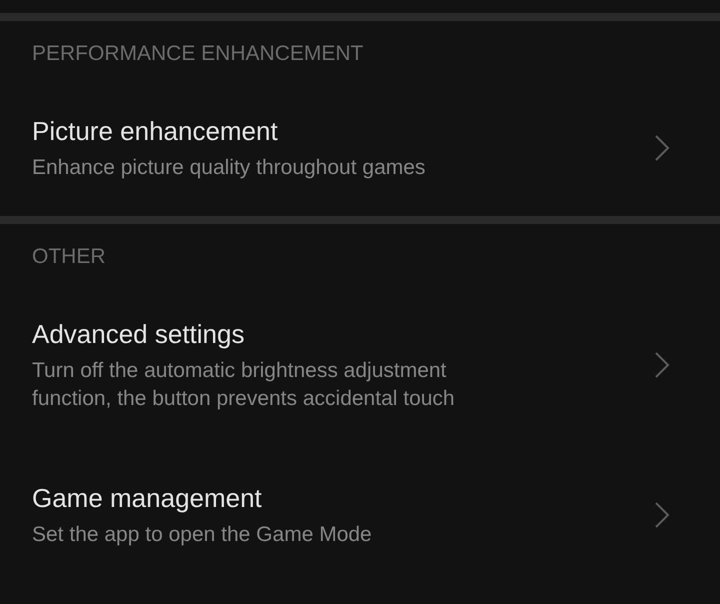  What do you see at coordinates (229, 168) in the screenshot?
I see `item-description: Enhance picture quality throughout games` at bounding box center [229, 168].